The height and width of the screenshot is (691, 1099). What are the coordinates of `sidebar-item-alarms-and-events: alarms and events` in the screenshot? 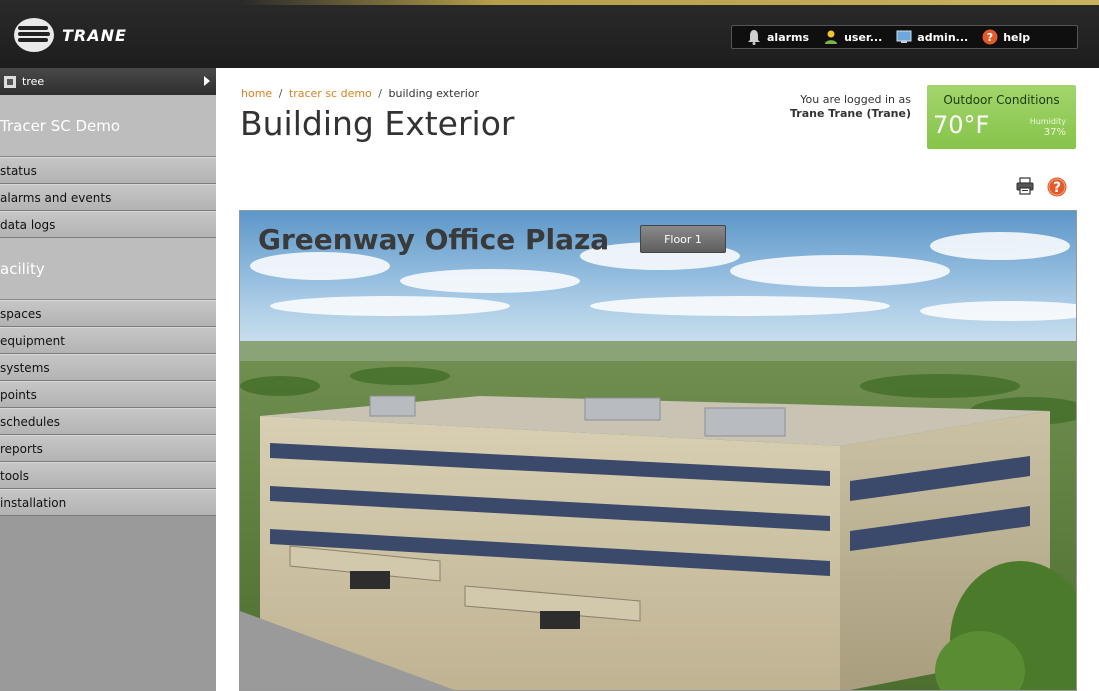 It's located at (108, 197).